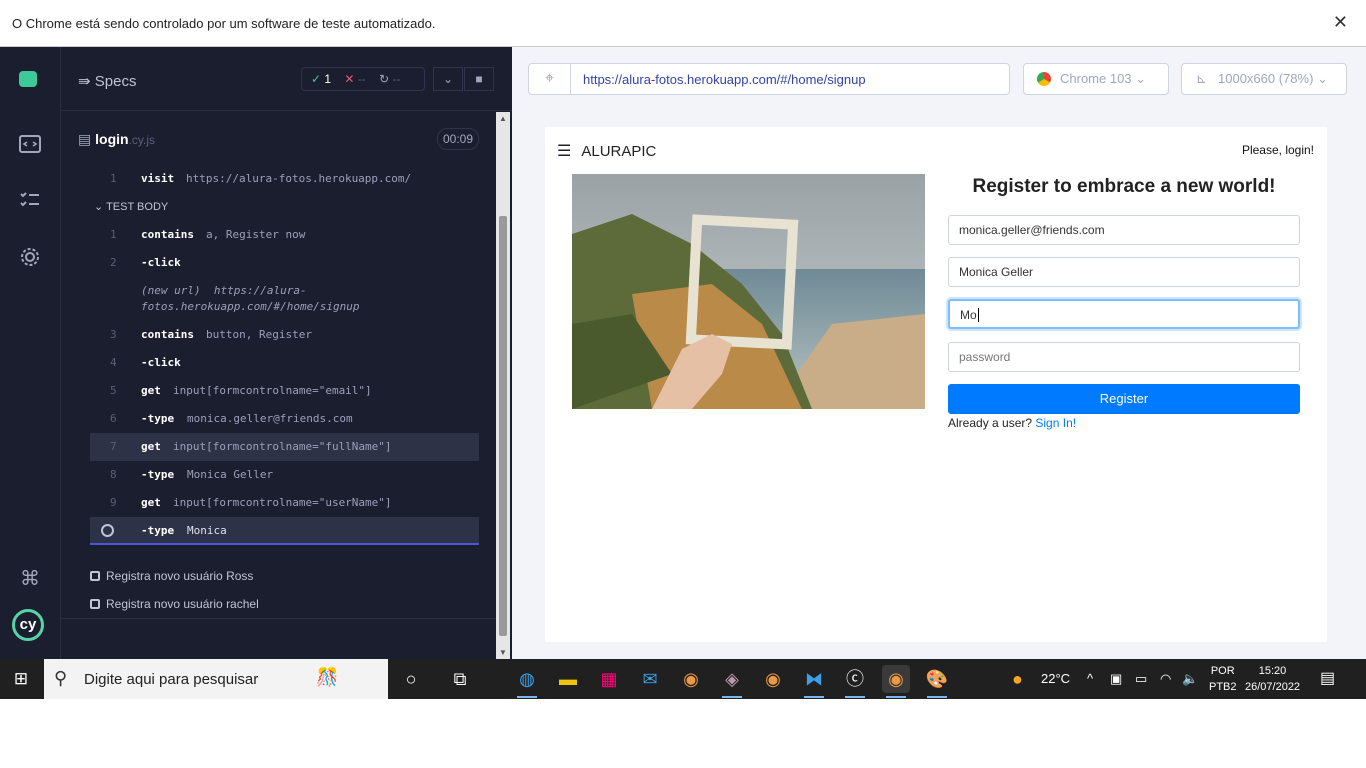 The width and height of the screenshot is (1366, 768). What do you see at coordinates (1116, 679) in the screenshot?
I see `device-icon: ▣` at bounding box center [1116, 679].